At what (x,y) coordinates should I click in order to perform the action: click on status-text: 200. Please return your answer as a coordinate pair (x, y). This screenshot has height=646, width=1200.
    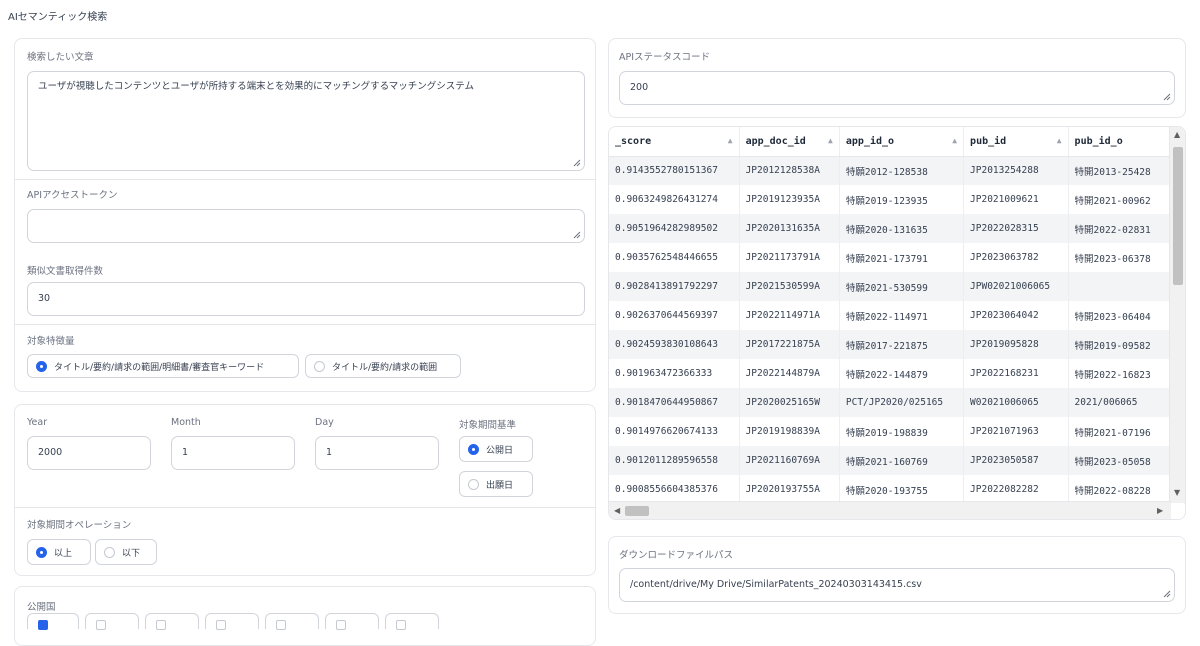
    Looking at the image, I should click on (639, 87).